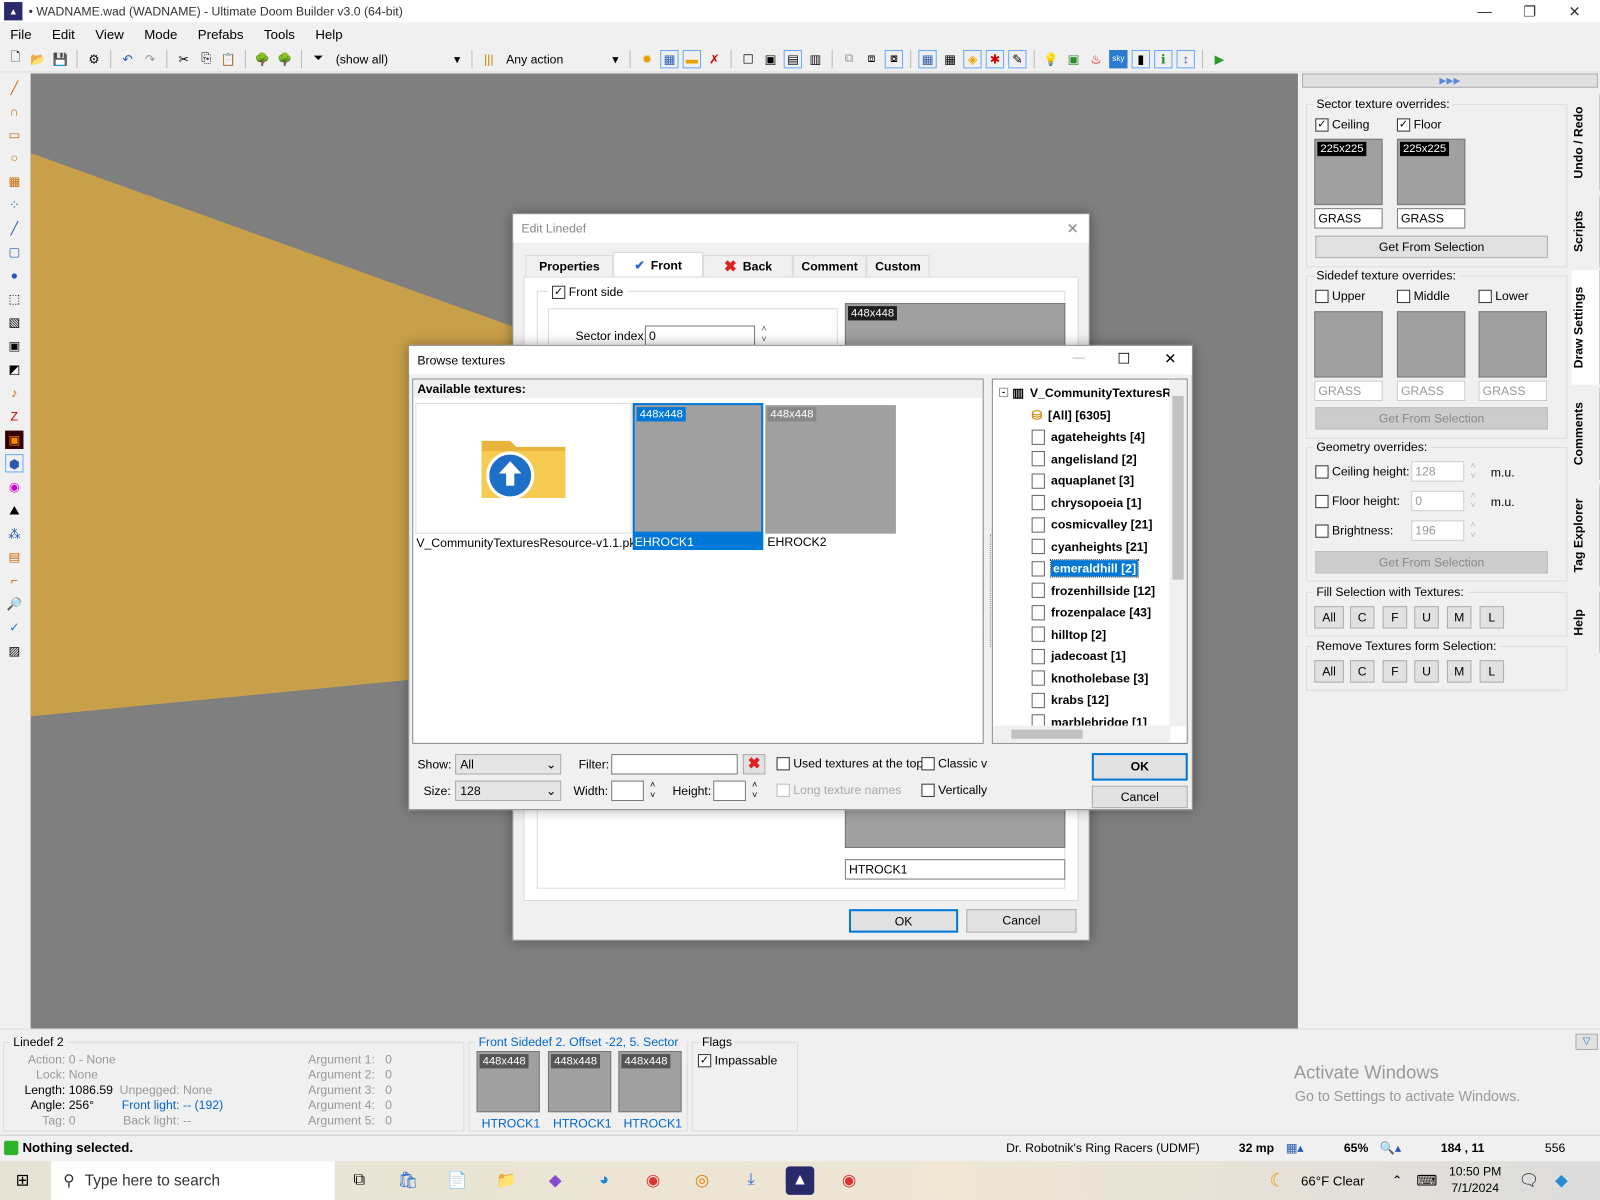 The image size is (1600, 1200). What do you see at coordinates (1395, 617) in the screenshot?
I see `fill-f-button: F` at bounding box center [1395, 617].